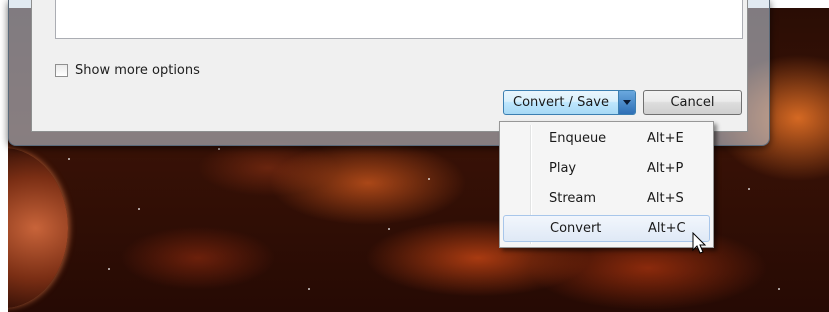 The width and height of the screenshot is (829, 312). I want to click on convert-save-split-button: Convert / Save, so click(569, 102).